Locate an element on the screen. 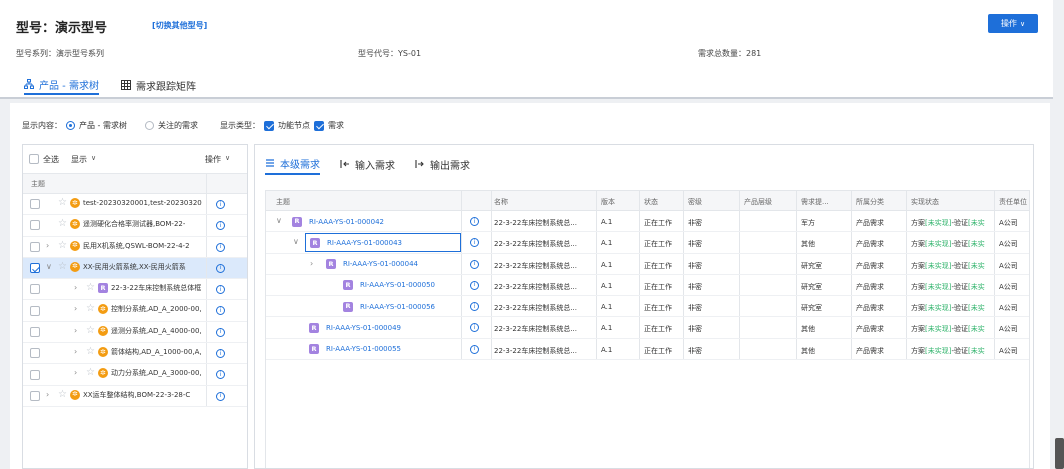 The width and height of the screenshot is (1064, 469). requirement-id-cell: R RI-AAA-YS-01-000049 is located at coordinates (353, 327).